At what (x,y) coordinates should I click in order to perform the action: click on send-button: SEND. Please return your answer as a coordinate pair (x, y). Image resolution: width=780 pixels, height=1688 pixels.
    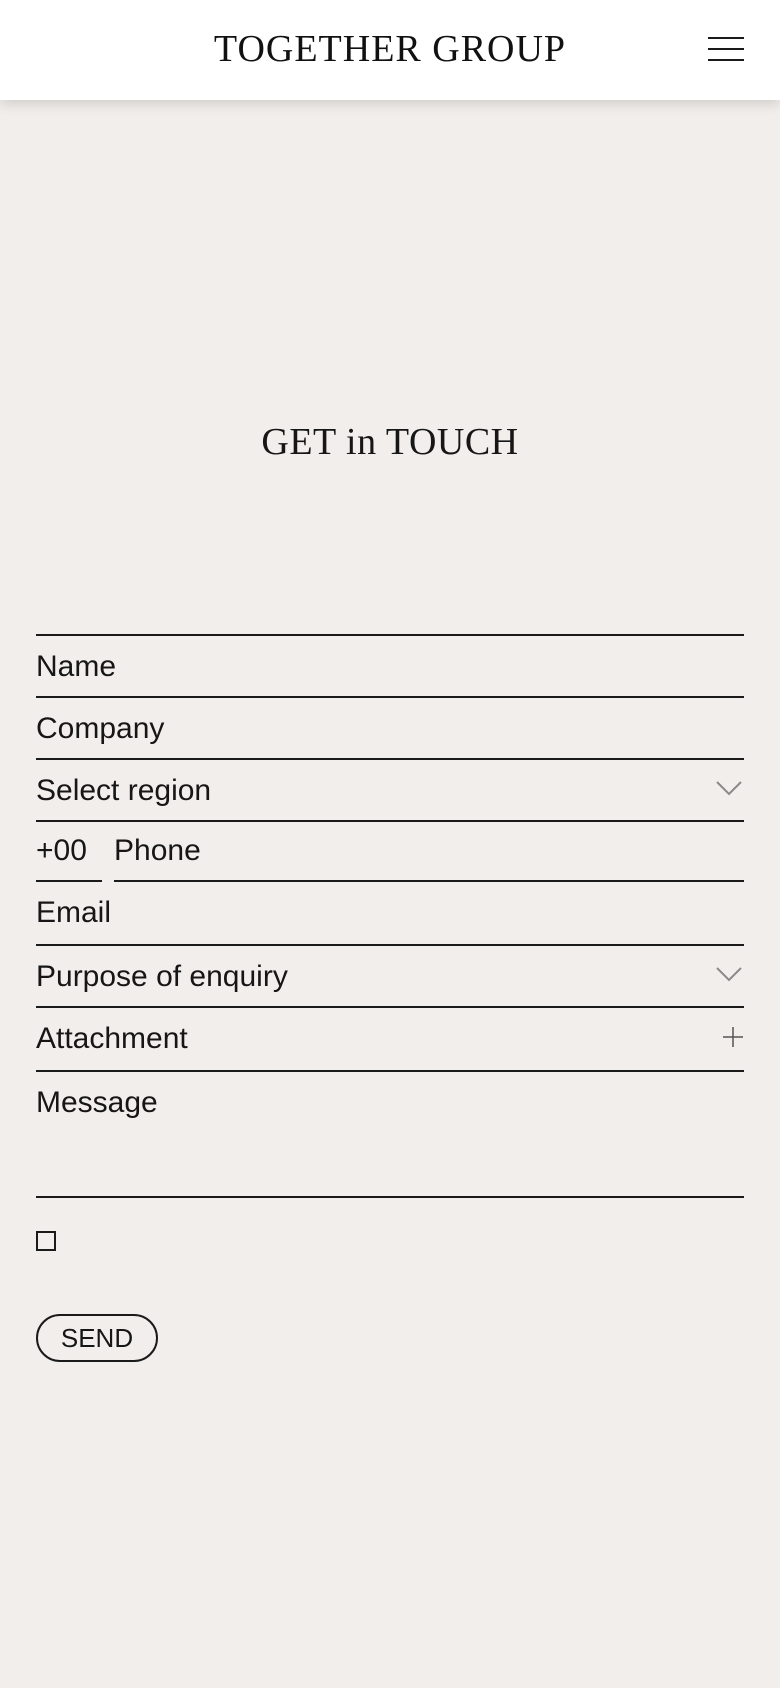
    Looking at the image, I should click on (97, 1338).